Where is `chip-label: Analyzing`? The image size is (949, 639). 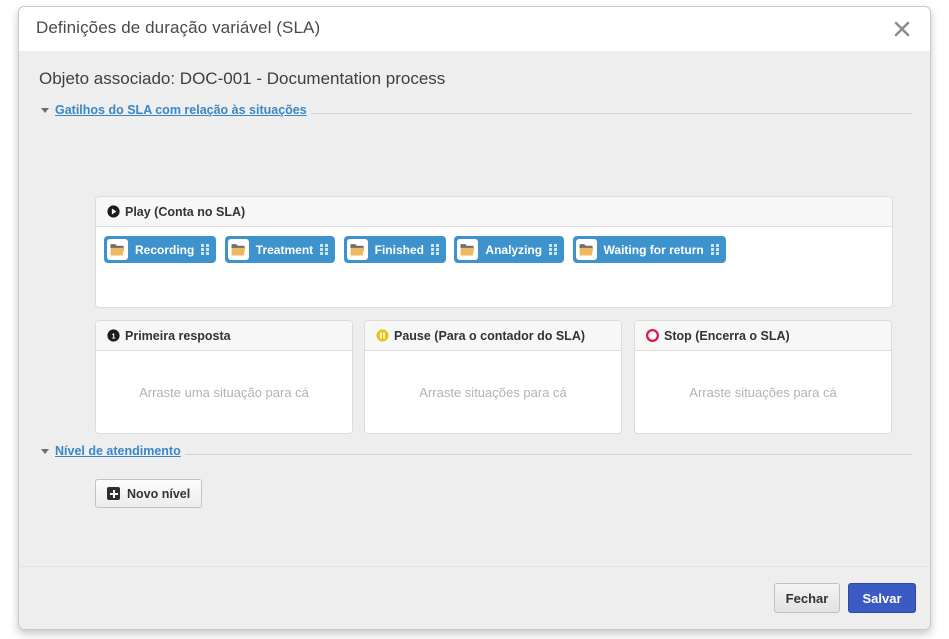 chip-label: Analyzing is located at coordinates (514, 249).